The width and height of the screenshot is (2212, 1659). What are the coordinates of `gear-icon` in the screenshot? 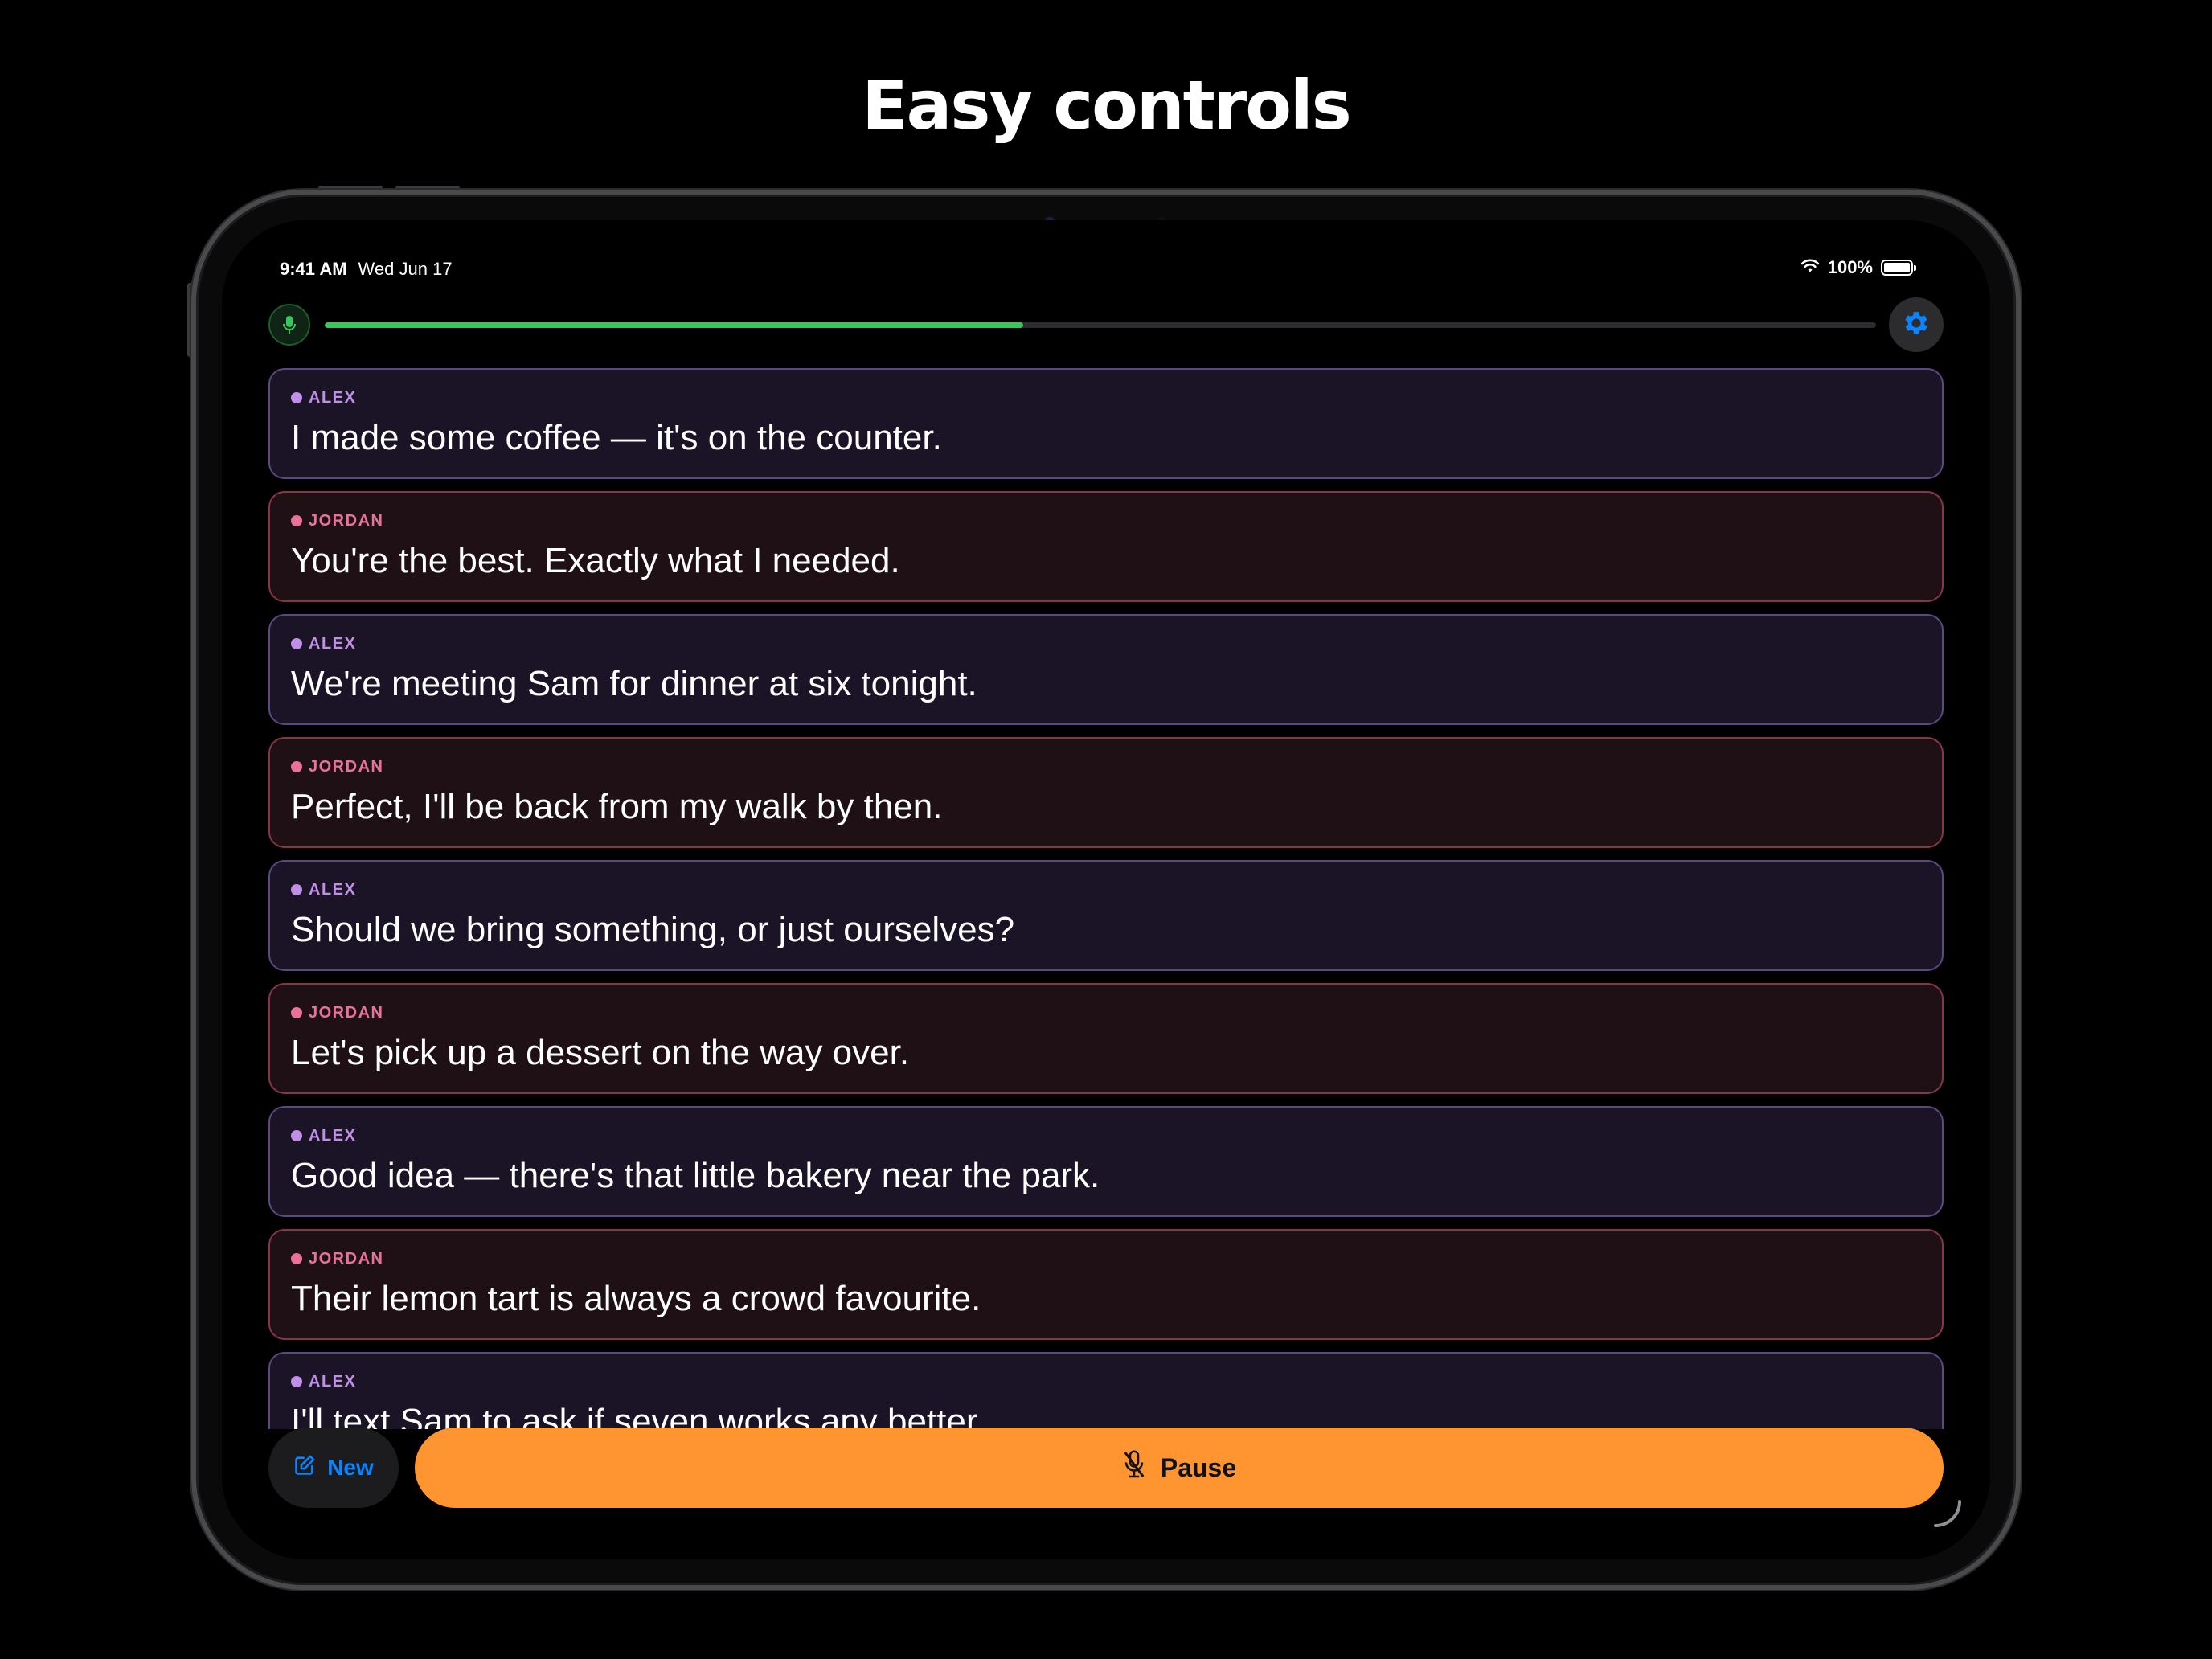 It's located at (1916, 325).